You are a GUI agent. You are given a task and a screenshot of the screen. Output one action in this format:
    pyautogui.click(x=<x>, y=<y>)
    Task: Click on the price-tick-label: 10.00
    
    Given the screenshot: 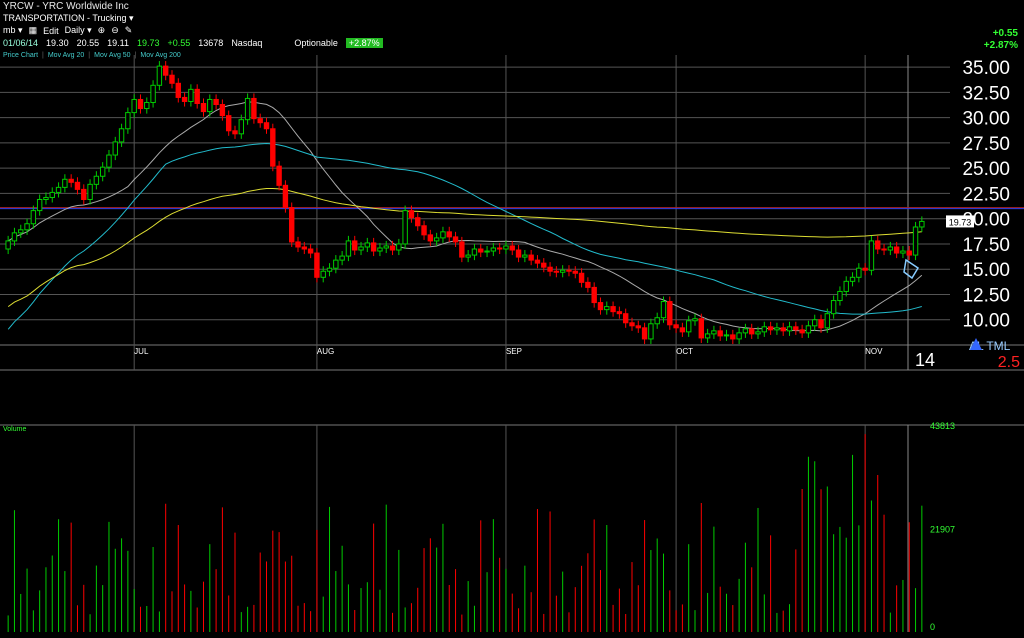 What is the action you would take?
    pyautogui.click(x=986, y=321)
    